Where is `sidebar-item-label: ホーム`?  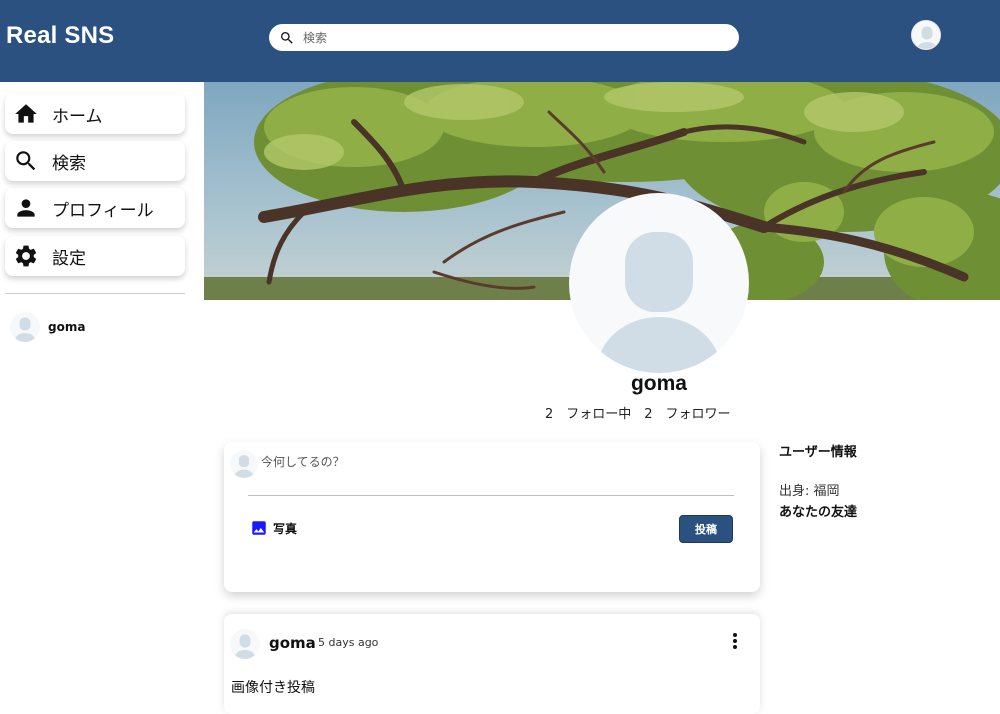
sidebar-item-label: ホーム is located at coordinates (77, 116).